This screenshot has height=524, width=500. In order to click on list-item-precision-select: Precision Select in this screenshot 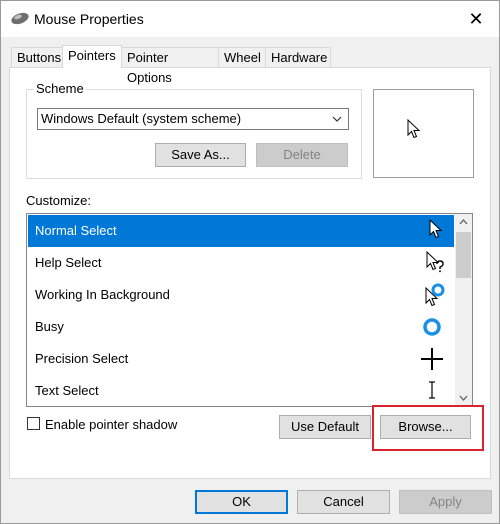, I will do `click(241, 359)`.